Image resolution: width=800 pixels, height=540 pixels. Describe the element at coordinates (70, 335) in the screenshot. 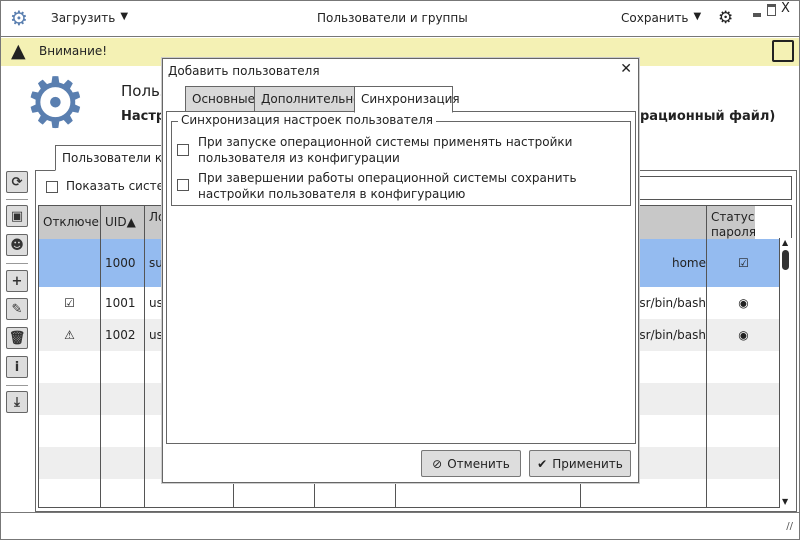

I see `warning-box-icon: ⚠` at that location.